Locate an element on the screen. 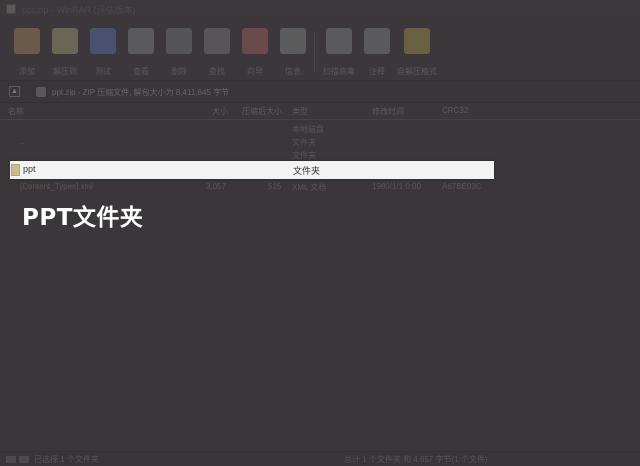  key-icon is located at coordinates (24, 459).